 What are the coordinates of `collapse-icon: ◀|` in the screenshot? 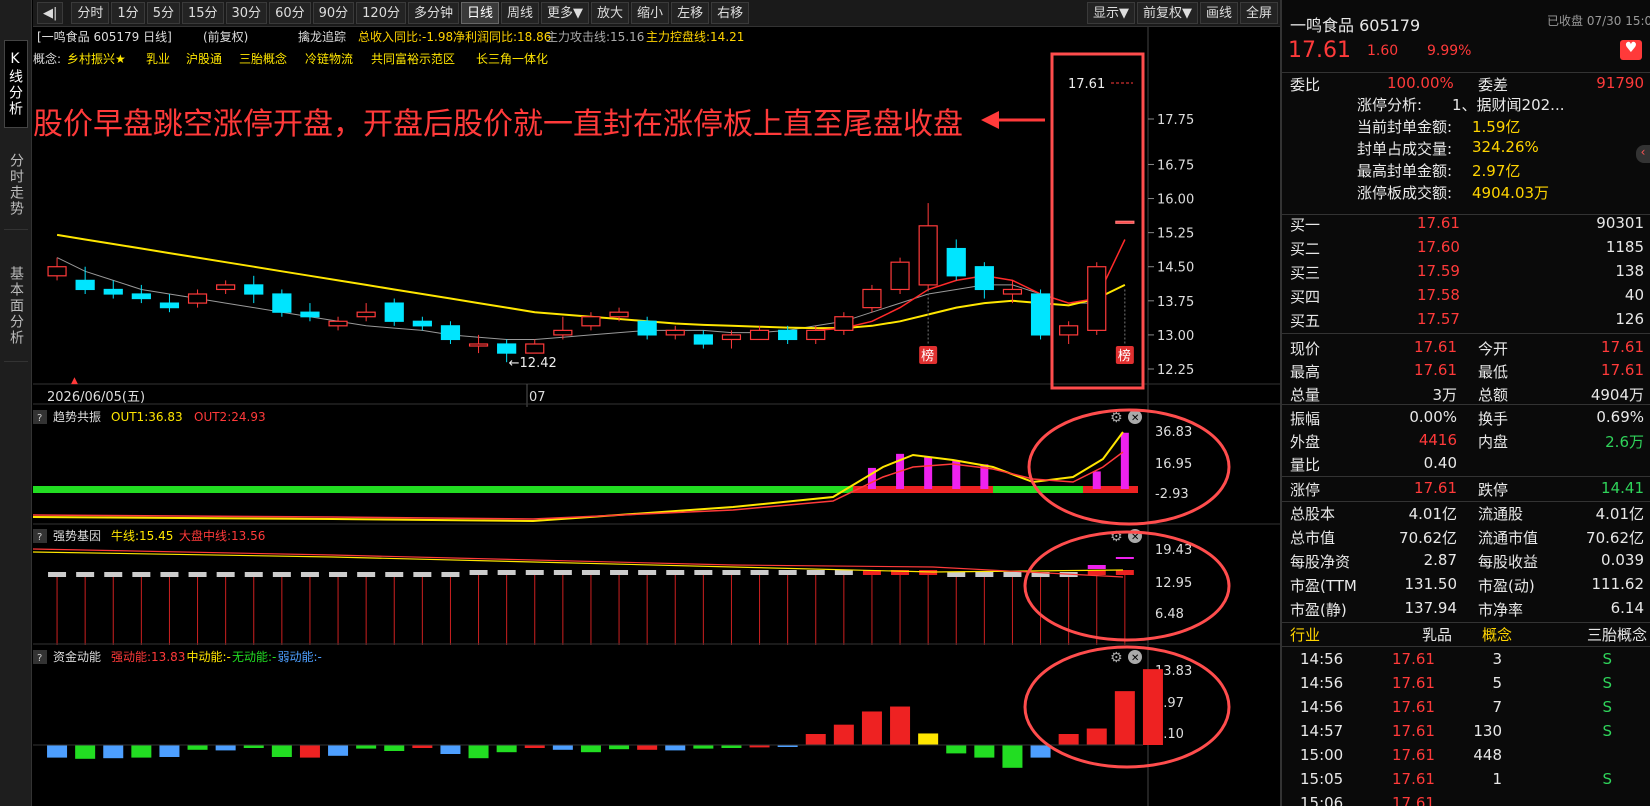 It's located at (50, 13).